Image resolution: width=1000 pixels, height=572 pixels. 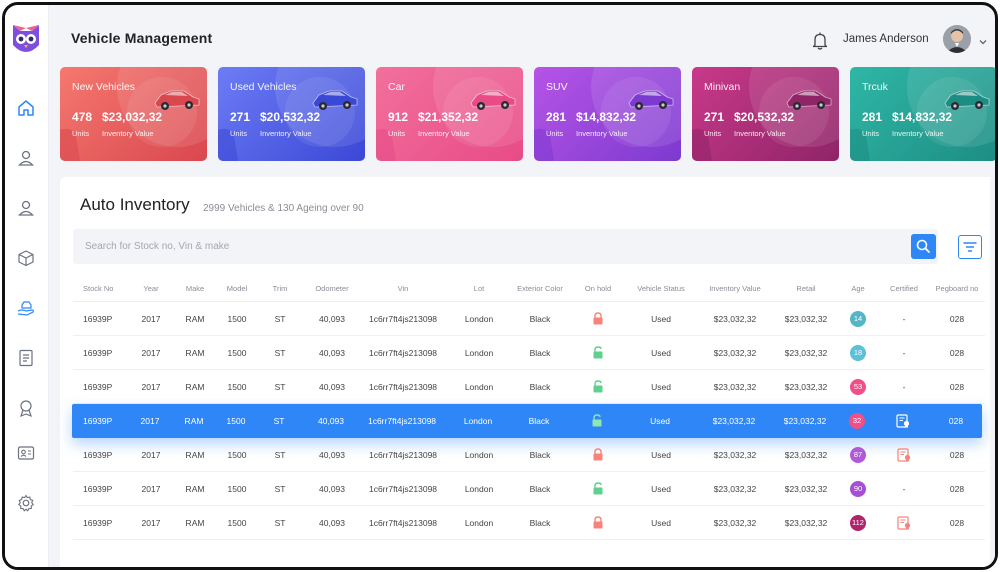 What do you see at coordinates (922, 114) in the screenshot?
I see `card-truck: Trcuk 281 Units $14,832,32 Inventory Value` at bounding box center [922, 114].